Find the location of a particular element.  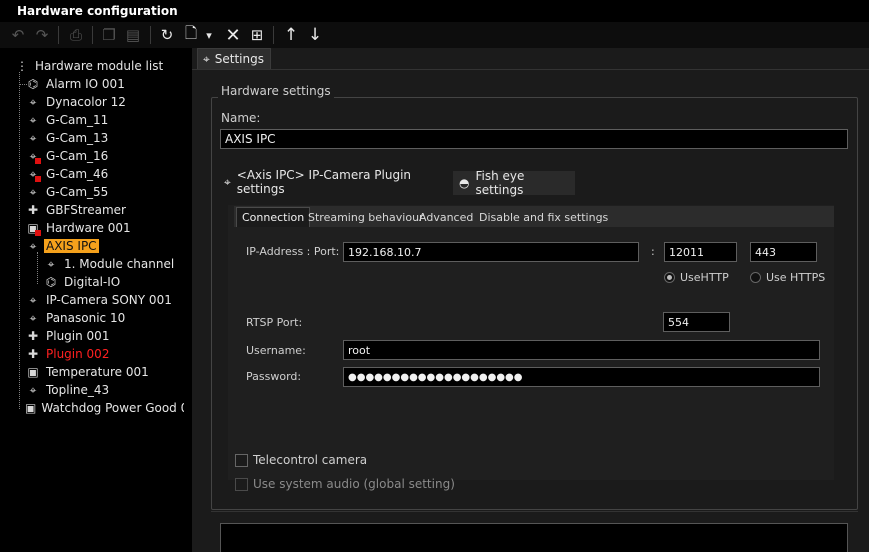

tree-item-label: G-Cam_55 is located at coordinates (77, 192).